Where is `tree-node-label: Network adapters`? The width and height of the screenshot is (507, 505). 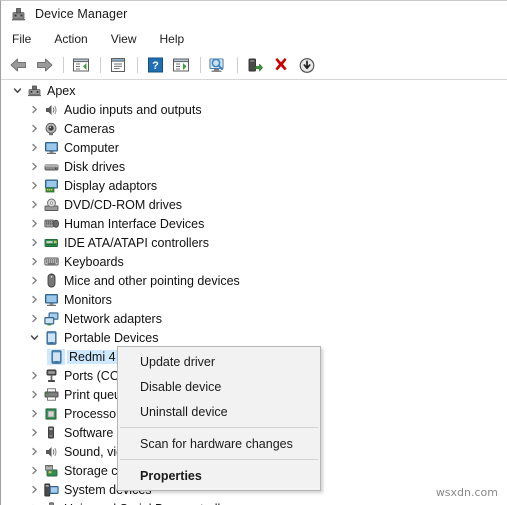 tree-node-label: Network adapters is located at coordinates (113, 318).